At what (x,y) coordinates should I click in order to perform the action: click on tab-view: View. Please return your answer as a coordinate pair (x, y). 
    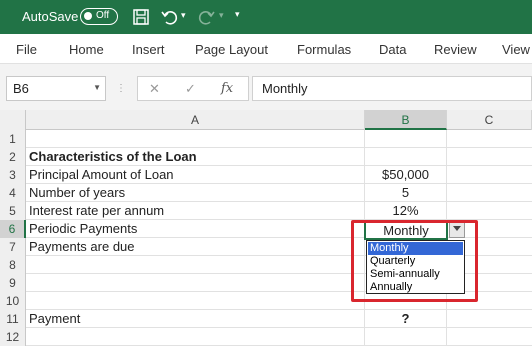
    Looking at the image, I should click on (516, 49).